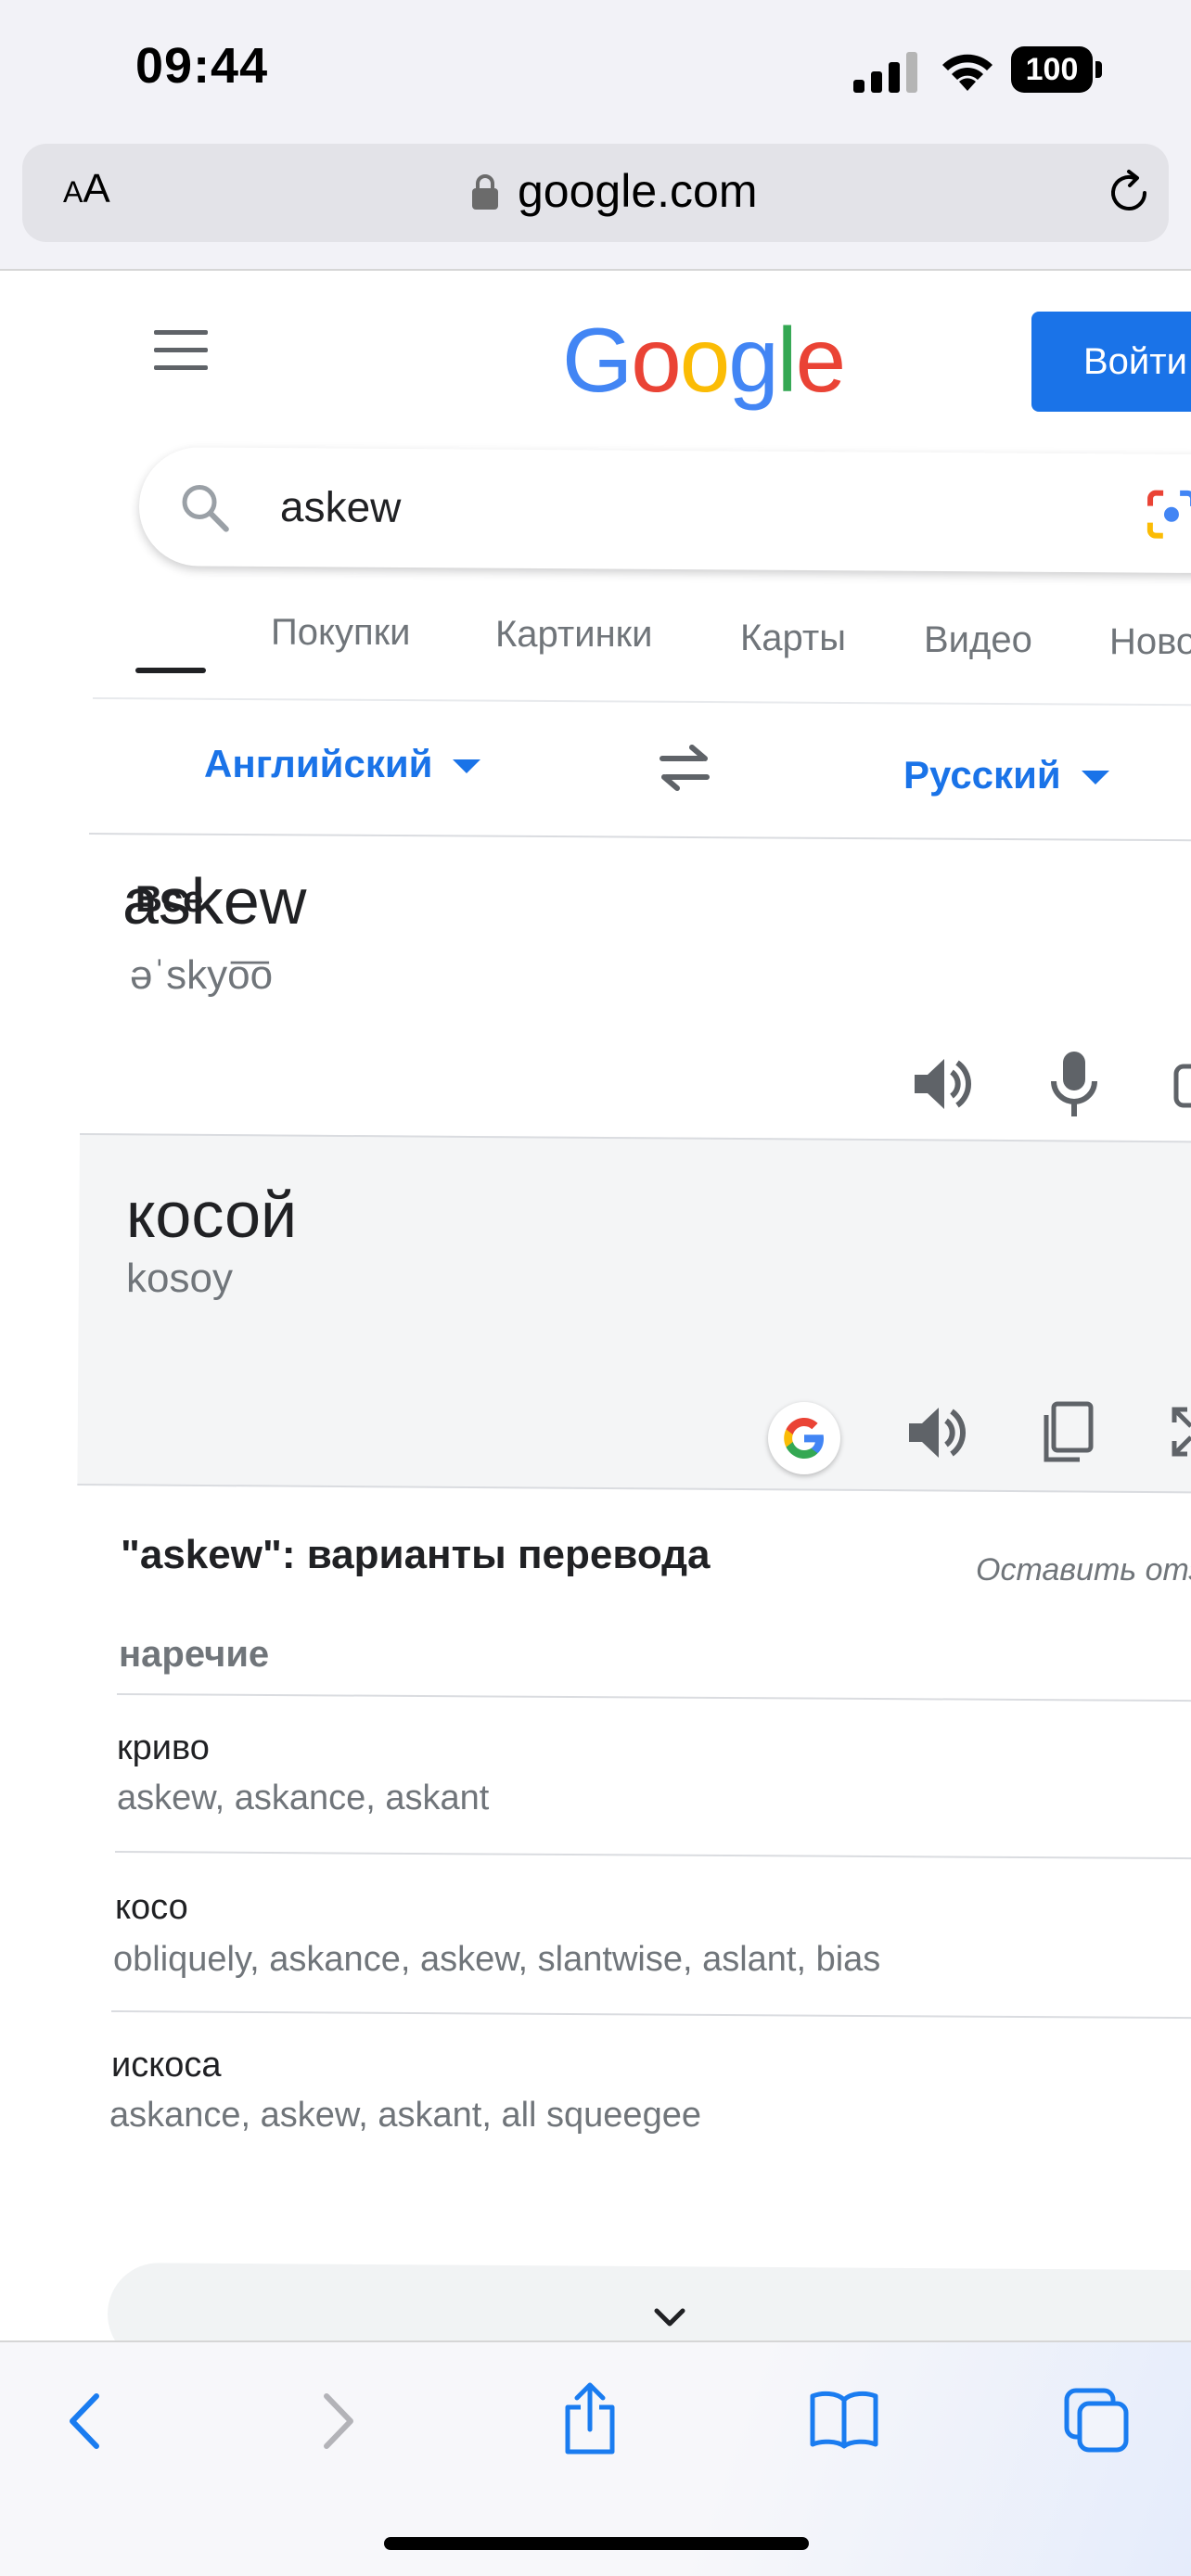 The image size is (1191, 2576). I want to click on copy-icon, so click(1067, 1432).